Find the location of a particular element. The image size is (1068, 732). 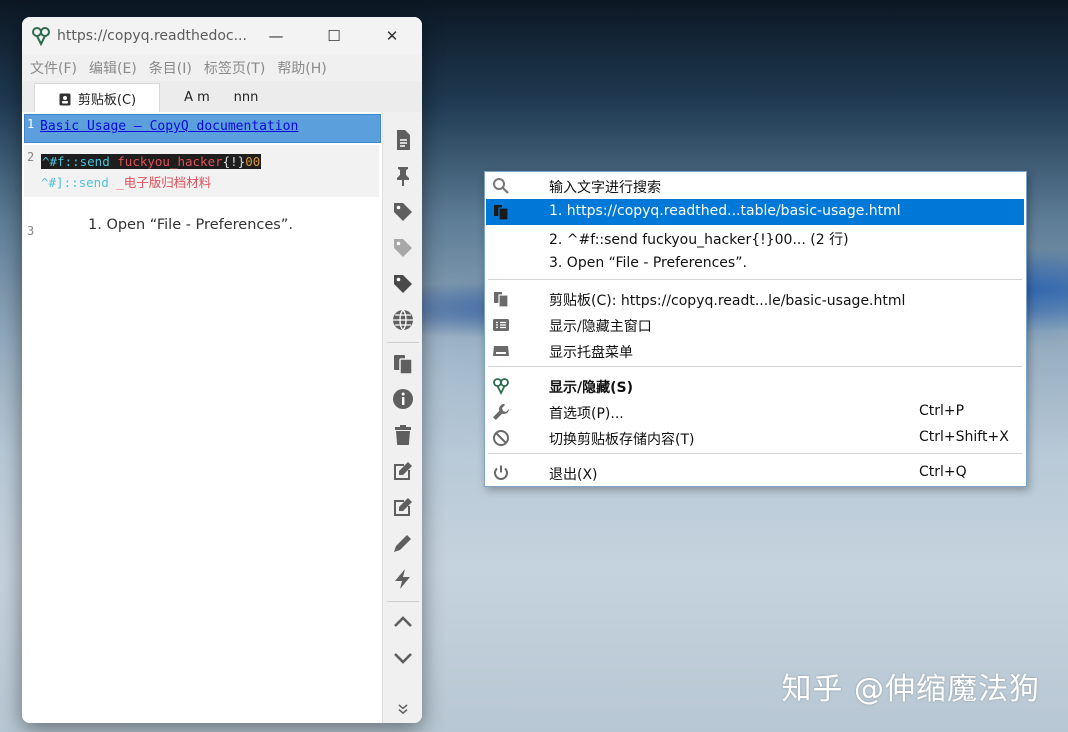

more-icon is located at coordinates (403, 709).